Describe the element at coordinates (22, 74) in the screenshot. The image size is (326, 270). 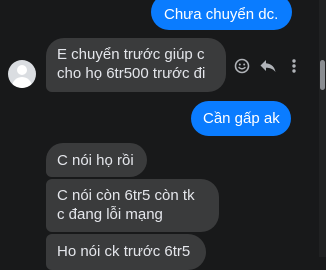
I see `user-avatar-icon` at that location.